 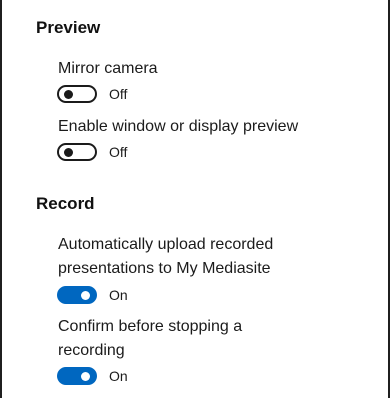 What do you see at coordinates (77, 295) in the screenshot?
I see `auto-upload-toggle` at bounding box center [77, 295].